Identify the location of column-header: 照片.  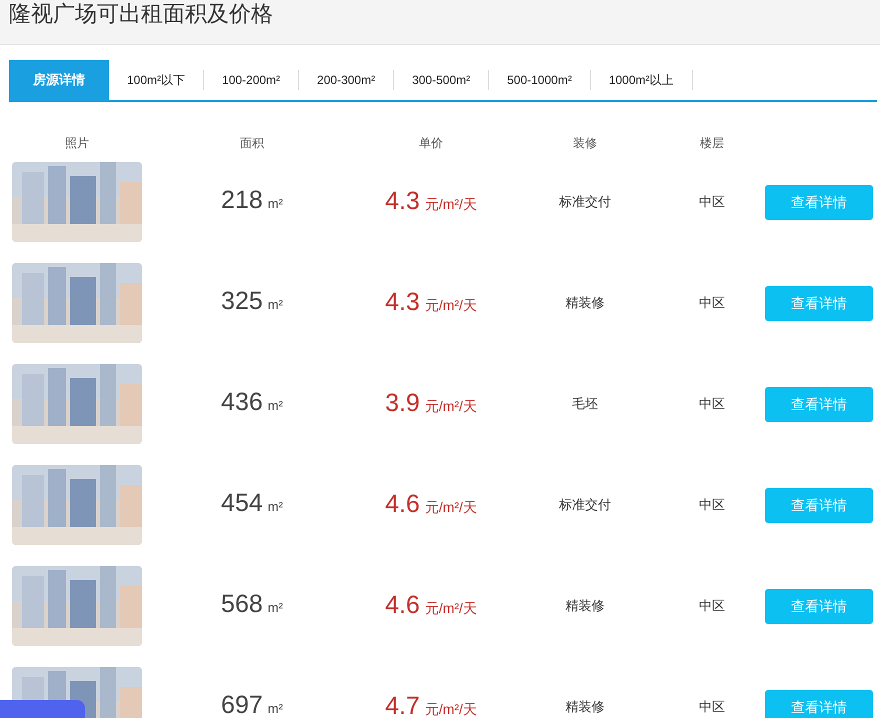
(77, 143).